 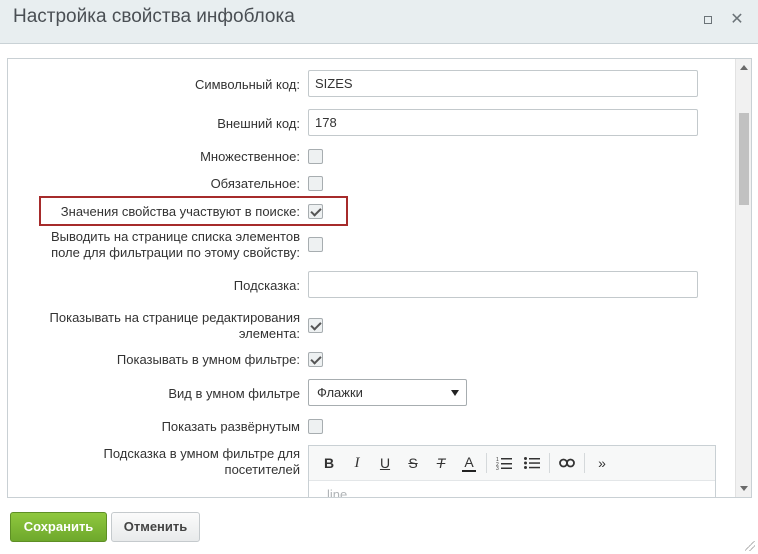 I want to click on scrollbar-thumb, so click(x=744, y=159).